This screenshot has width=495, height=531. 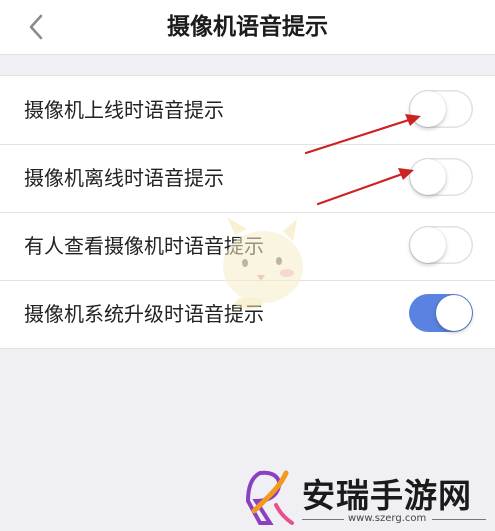 What do you see at coordinates (270, 497) in the screenshot?
I see `site-logo-icon` at bounding box center [270, 497].